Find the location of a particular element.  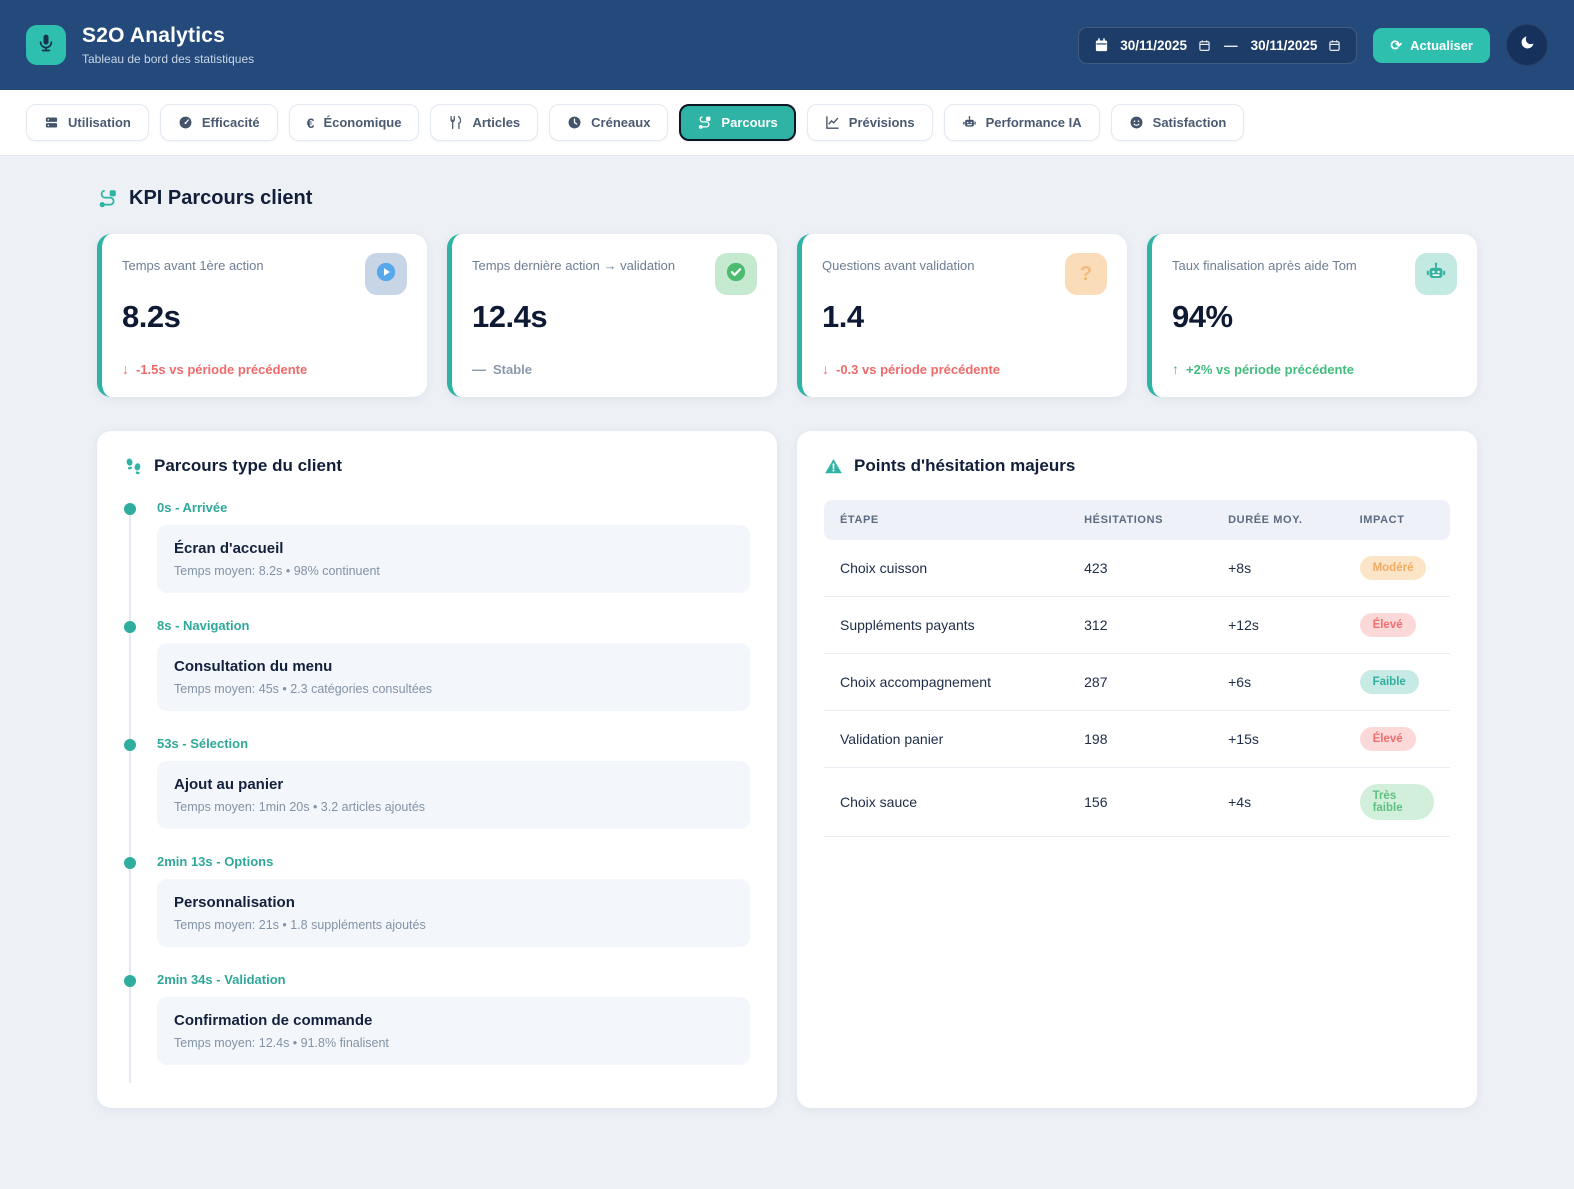

tab-prévisions: Prévisions is located at coordinates (869, 122).